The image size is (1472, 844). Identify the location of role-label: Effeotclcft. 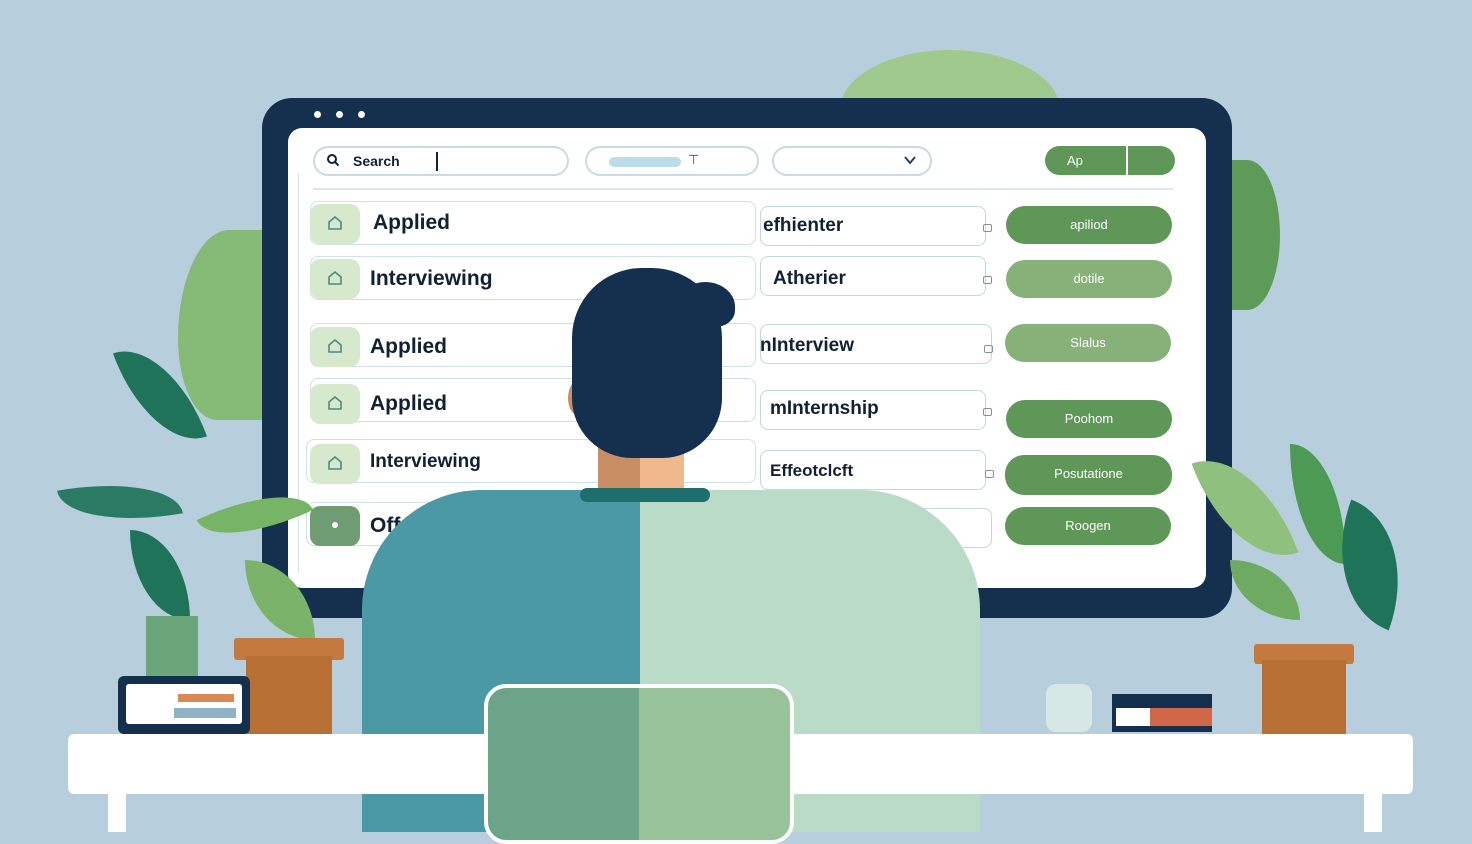
(812, 470).